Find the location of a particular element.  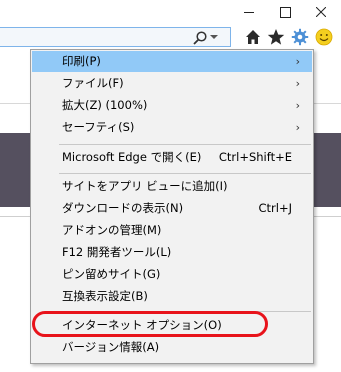

menu-item-label: ピン留めサイト(G) is located at coordinates (111, 274).